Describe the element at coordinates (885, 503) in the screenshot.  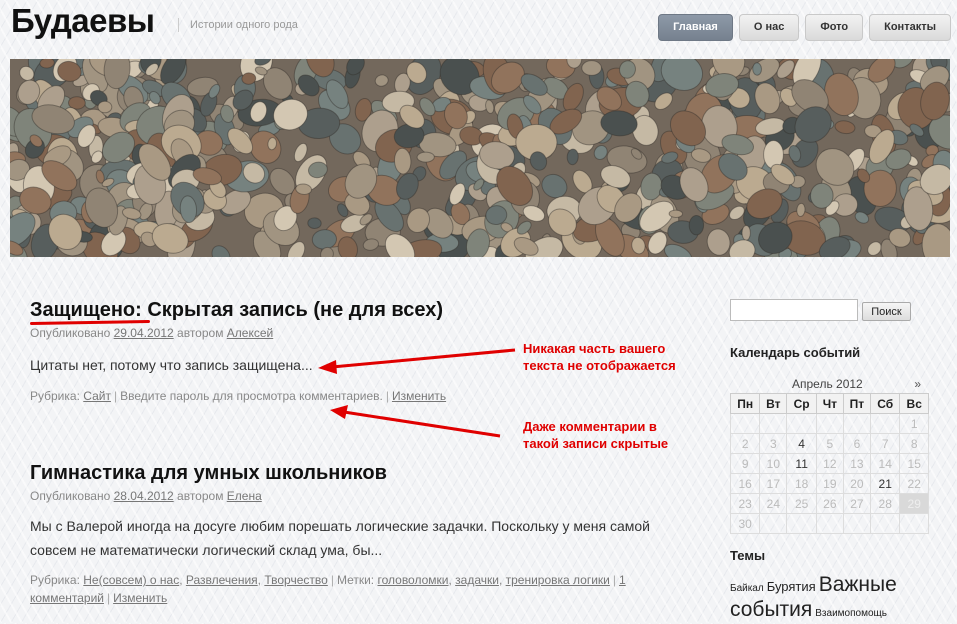
I see `calendar-day: 28` at that location.